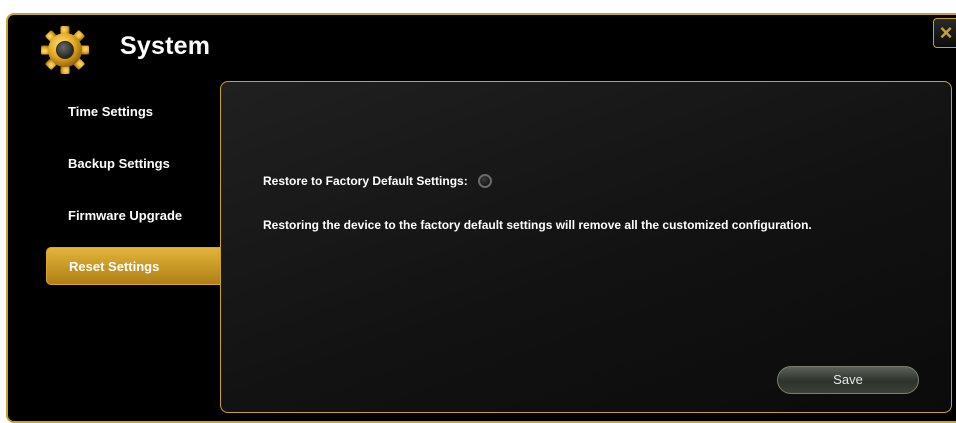 The image size is (956, 423). What do you see at coordinates (65, 50) in the screenshot?
I see `gear-icon` at bounding box center [65, 50].